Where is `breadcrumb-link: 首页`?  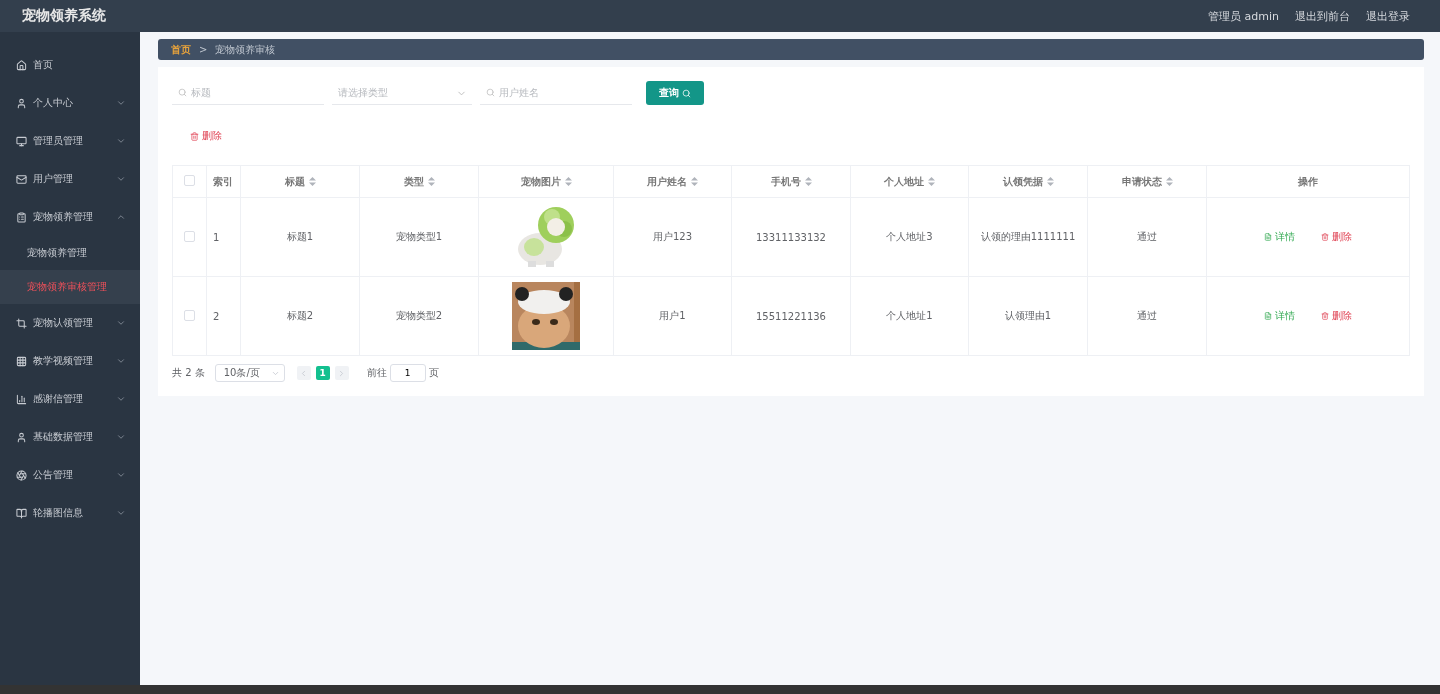
breadcrumb-link: 首页 is located at coordinates (181, 49).